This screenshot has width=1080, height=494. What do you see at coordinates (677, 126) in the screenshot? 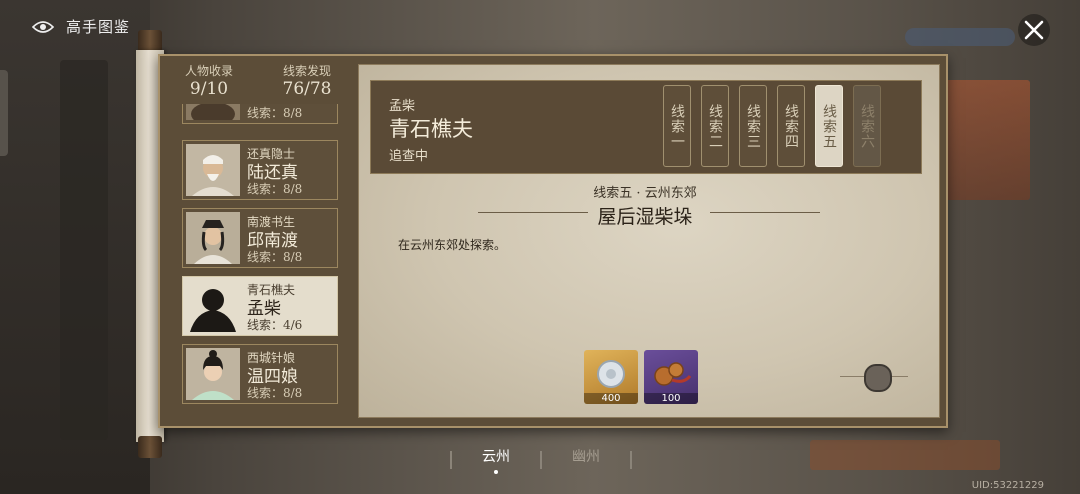
I see `tab-clue-1: 线索一` at bounding box center [677, 126].